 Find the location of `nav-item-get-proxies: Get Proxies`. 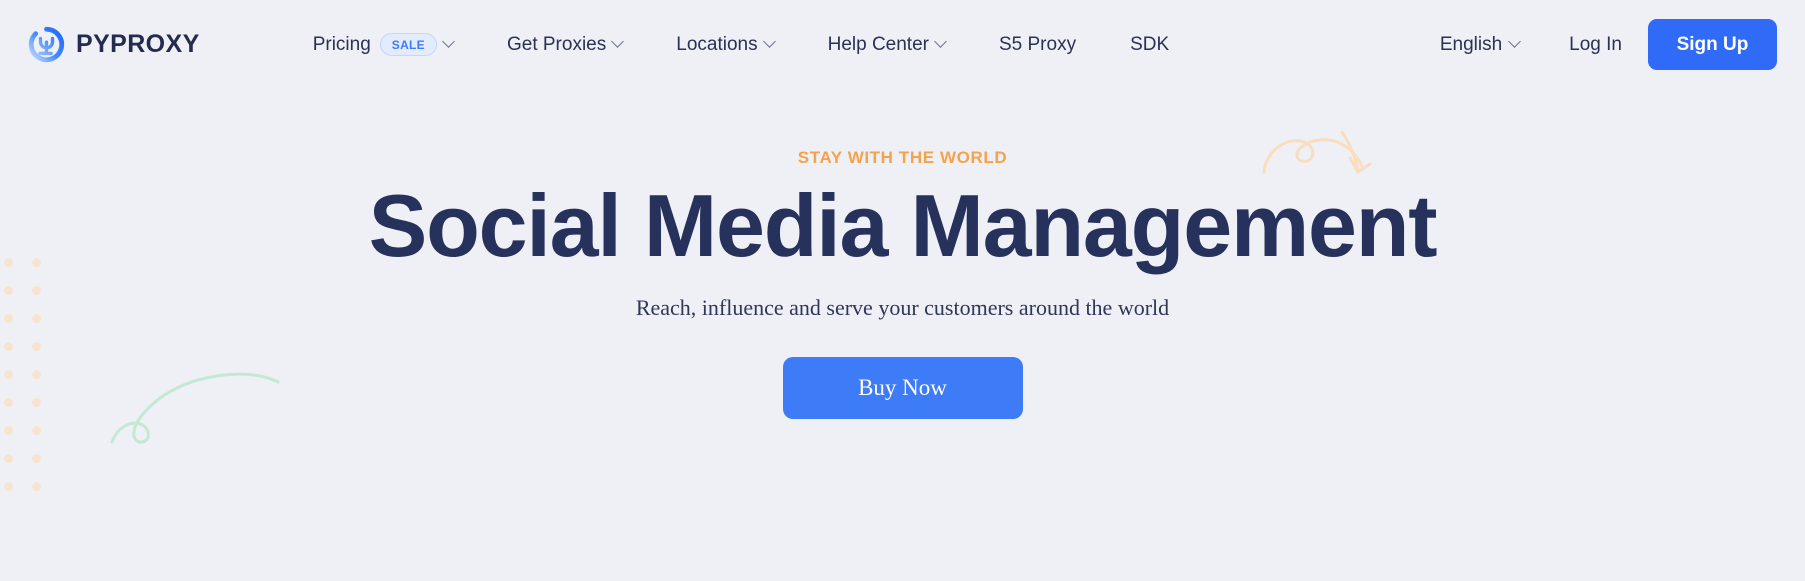

nav-item-get-proxies: Get Proxies is located at coordinates (564, 44).